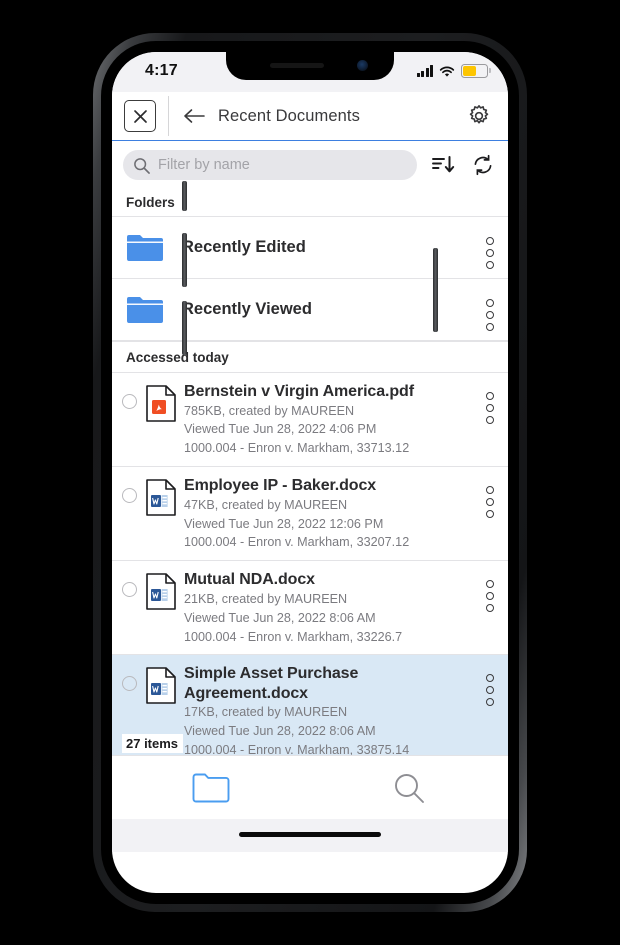 This screenshot has height=945, width=620. What do you see at coordinates (184, 260) in the screenshot?
I see `volume-up-button` at bounding box center [184, 260].